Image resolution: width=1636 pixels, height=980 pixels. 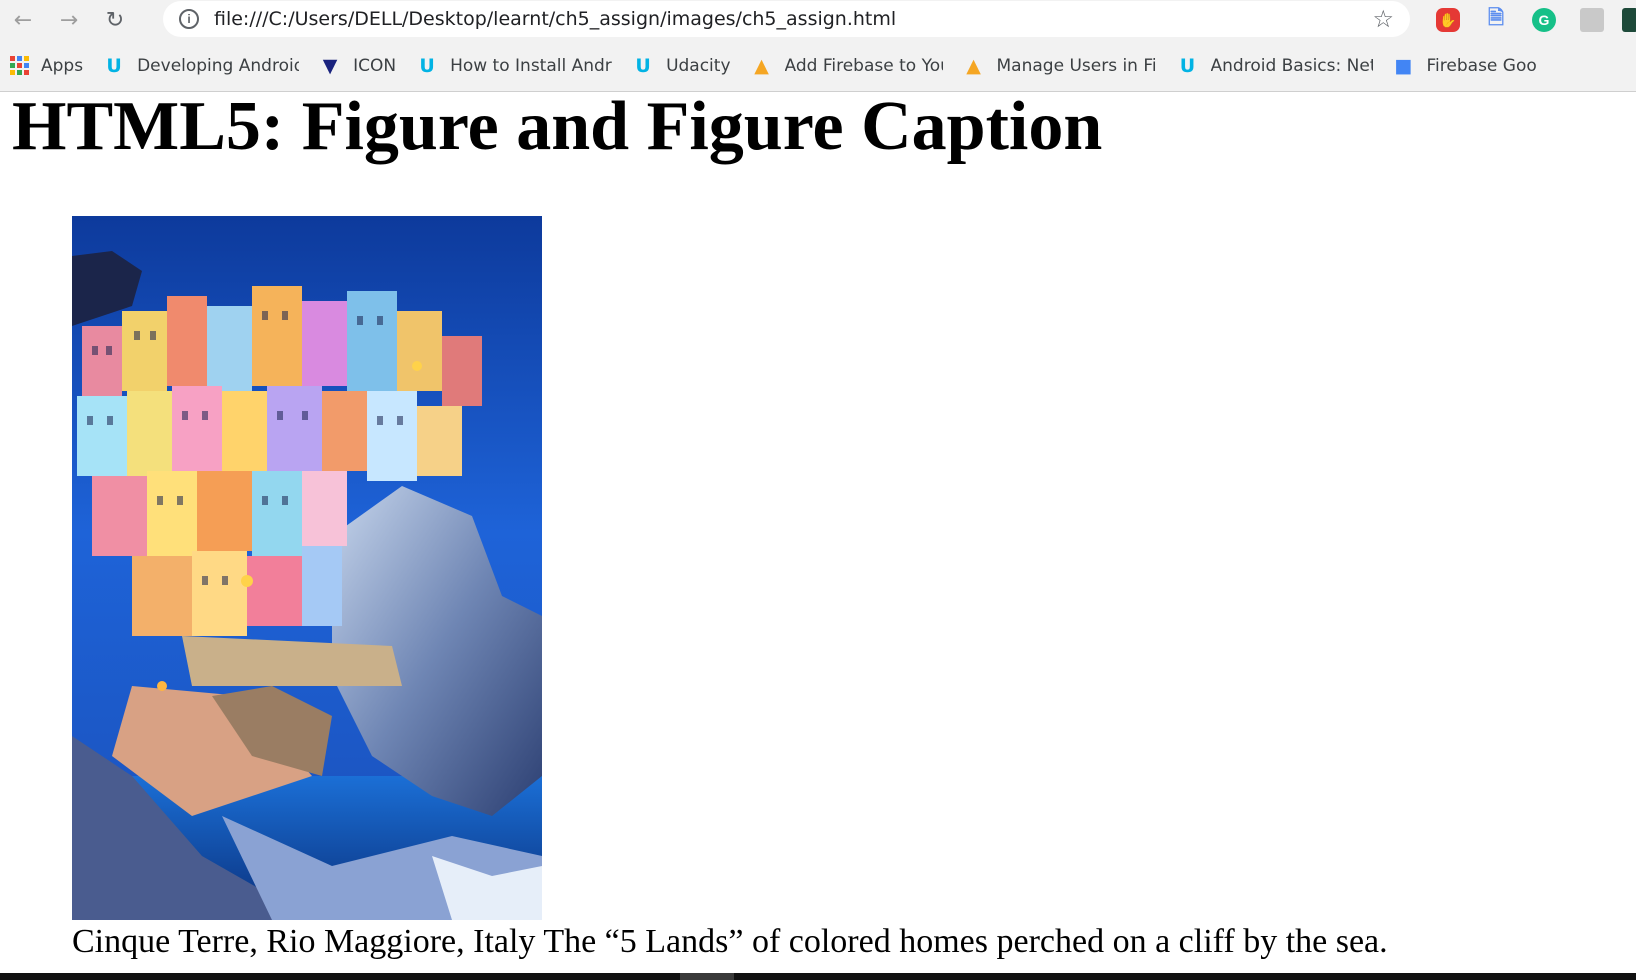 I want to click on star-icon: ☆, so click(x=1383, y=19).